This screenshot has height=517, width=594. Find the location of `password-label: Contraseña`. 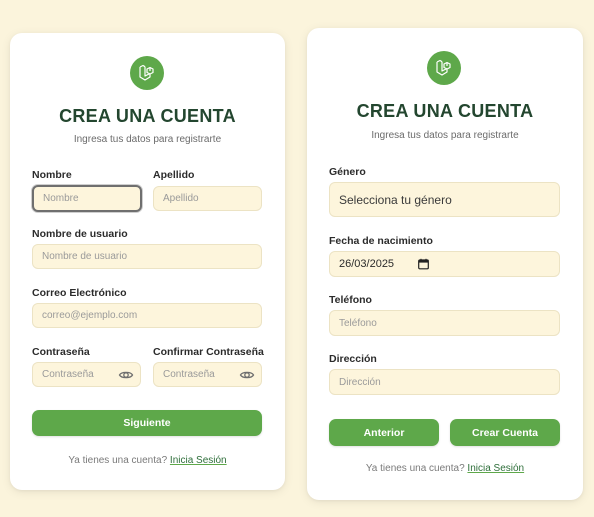

password-label: Contraseña is located at coordinates (61, 352).